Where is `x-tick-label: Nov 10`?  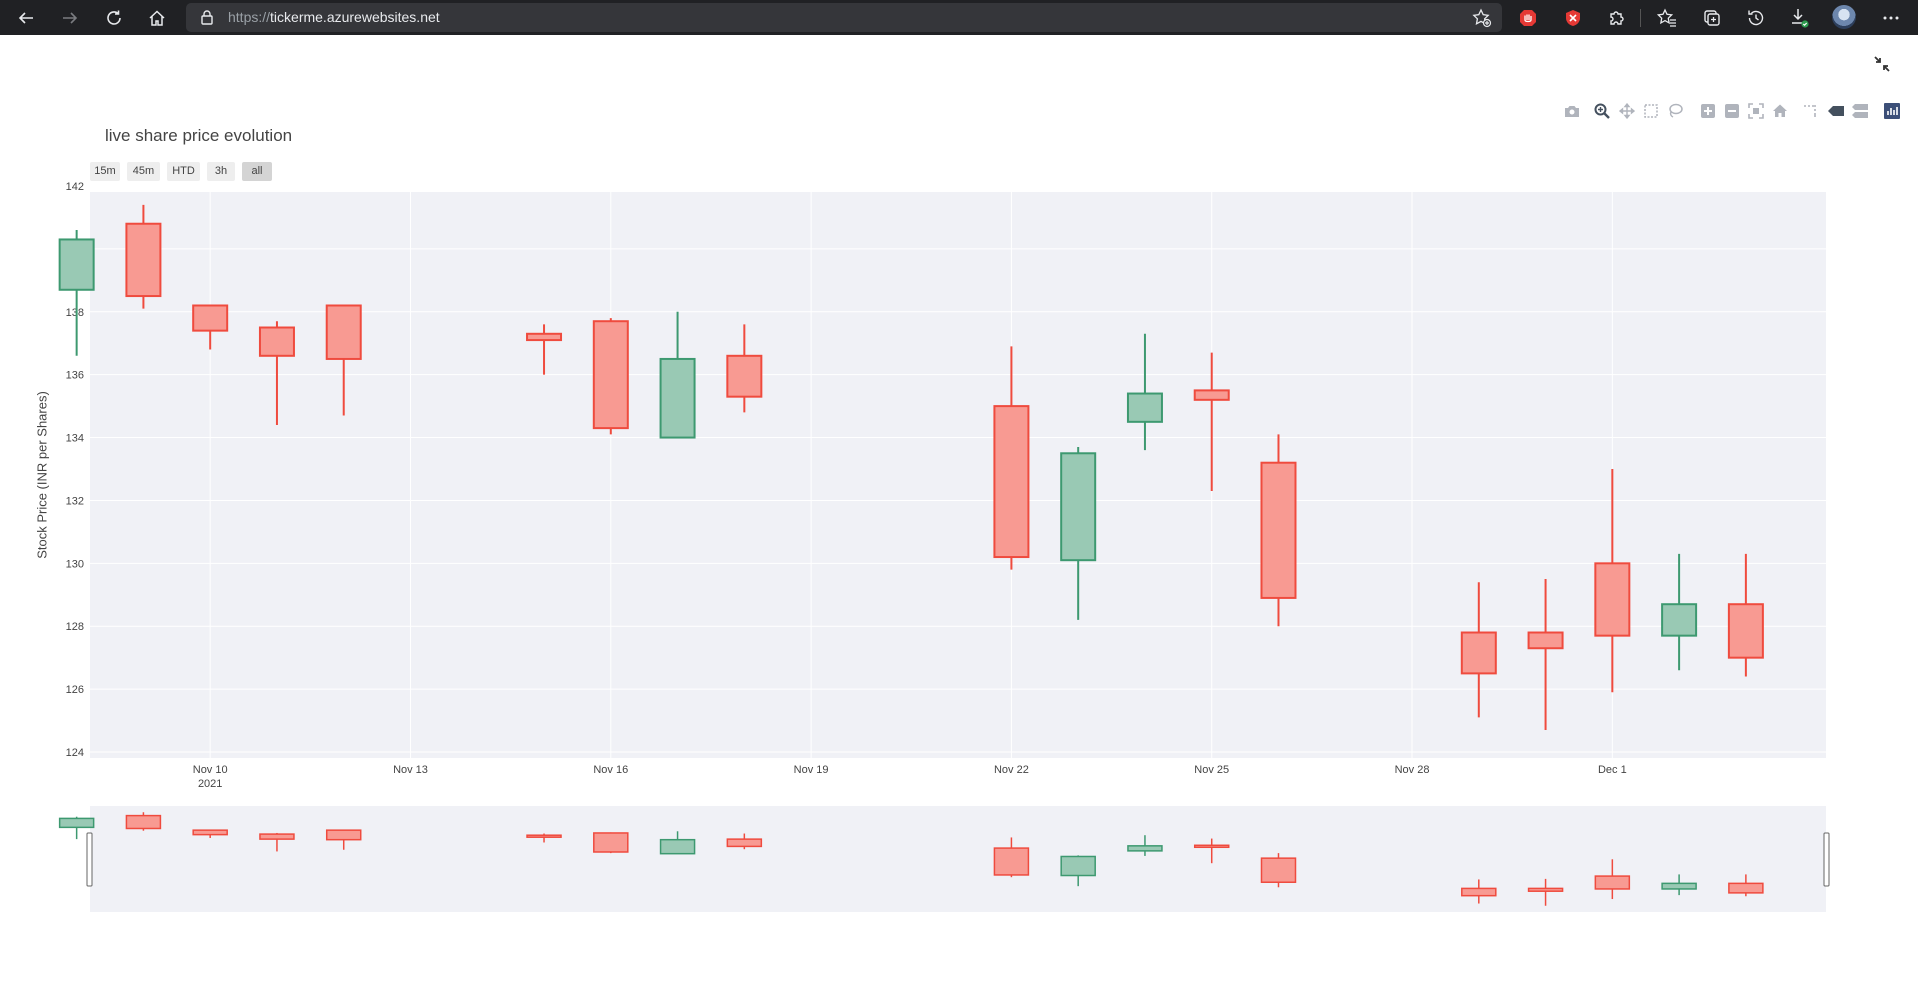
x-tick-label: Nov 10 is located at coordinates (210, 770).